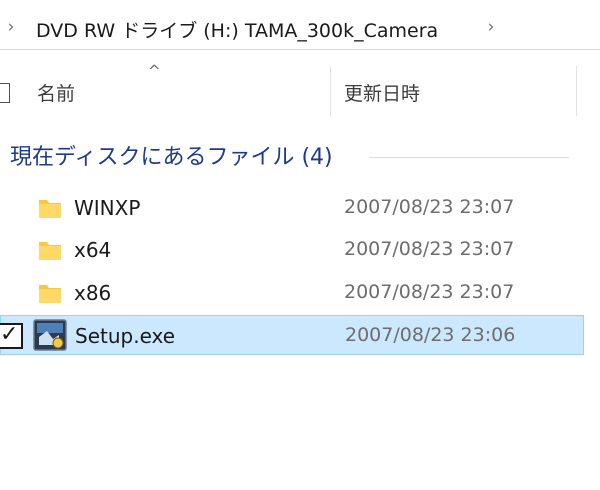 The height and width of the screenshot is (490, 600). What do you see at coordinates (92, 250) in the screenshot?
I see `file-name: x64` at bounding box center [92, 250].